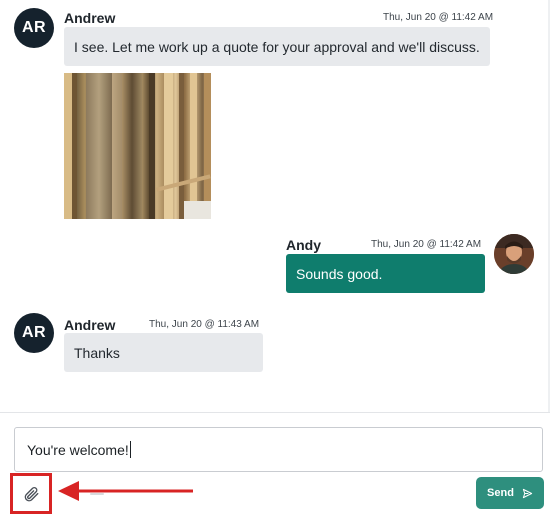  What do you see at coordinates (303, 245) in the screenshot?
I see `sender-name: Andy` at bounding box center [303, 245].